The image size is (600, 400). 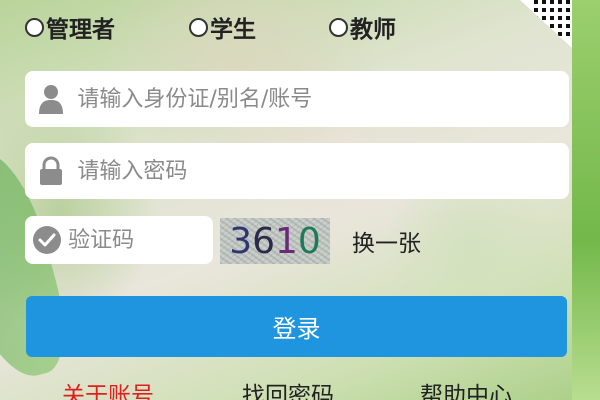 I want to click on captcha-char: 0, so click(x=309, y=241).